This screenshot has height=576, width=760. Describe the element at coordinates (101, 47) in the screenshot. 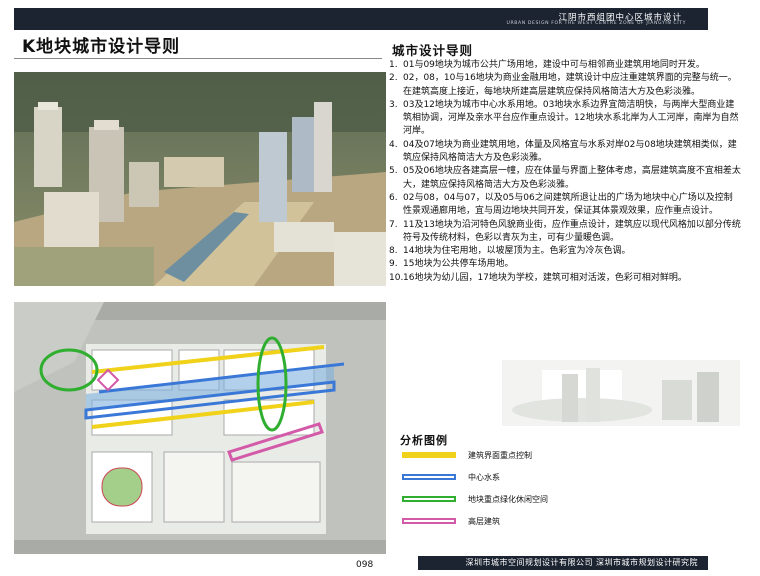

I see `page-title: K地块城市设计导则` at that location.